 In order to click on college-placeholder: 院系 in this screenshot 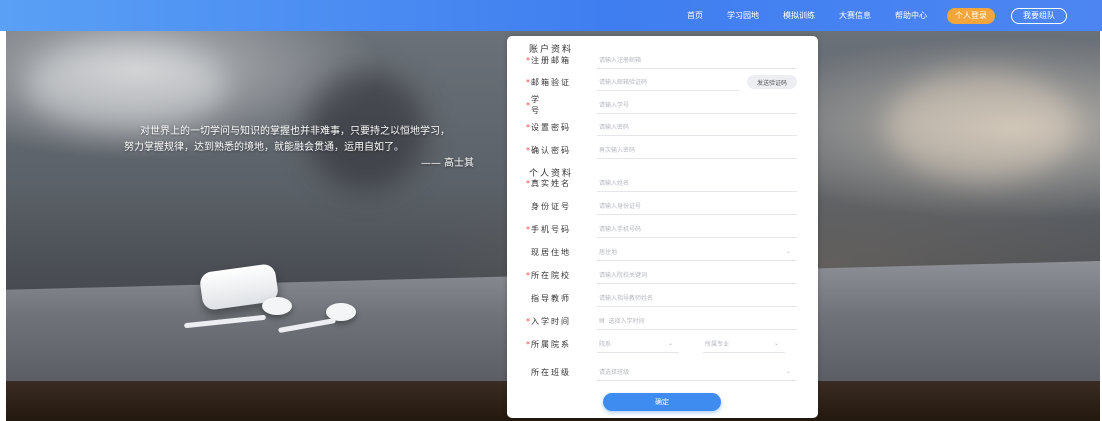, I will do `click(605, 344)`.